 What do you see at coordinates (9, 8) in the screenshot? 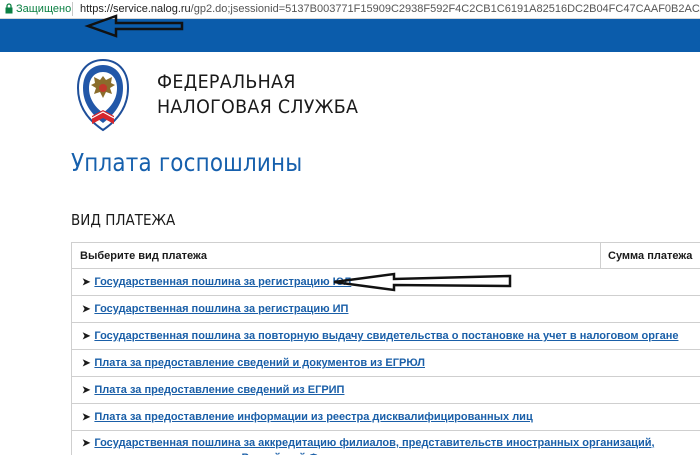
I see `lock-icon` at bounding box center [9, 8].